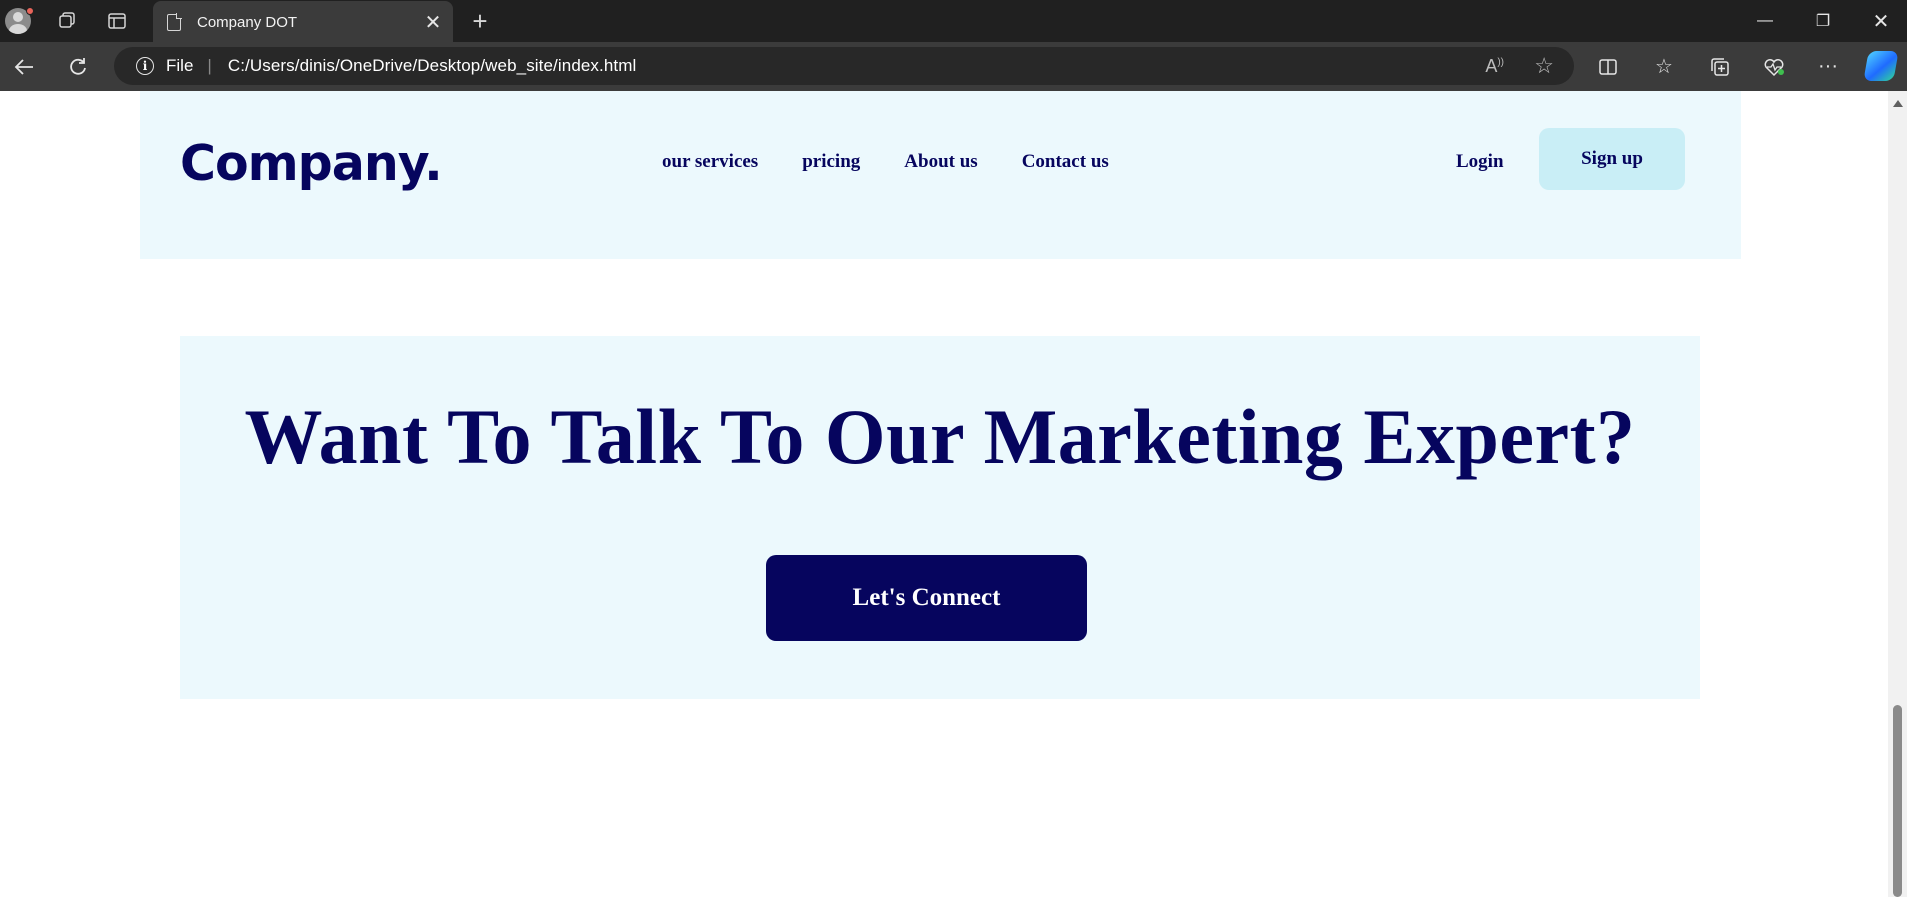 The width and height of the screenshot is (1907, 897). I want to click on info-icon: i, so click(145, 66).